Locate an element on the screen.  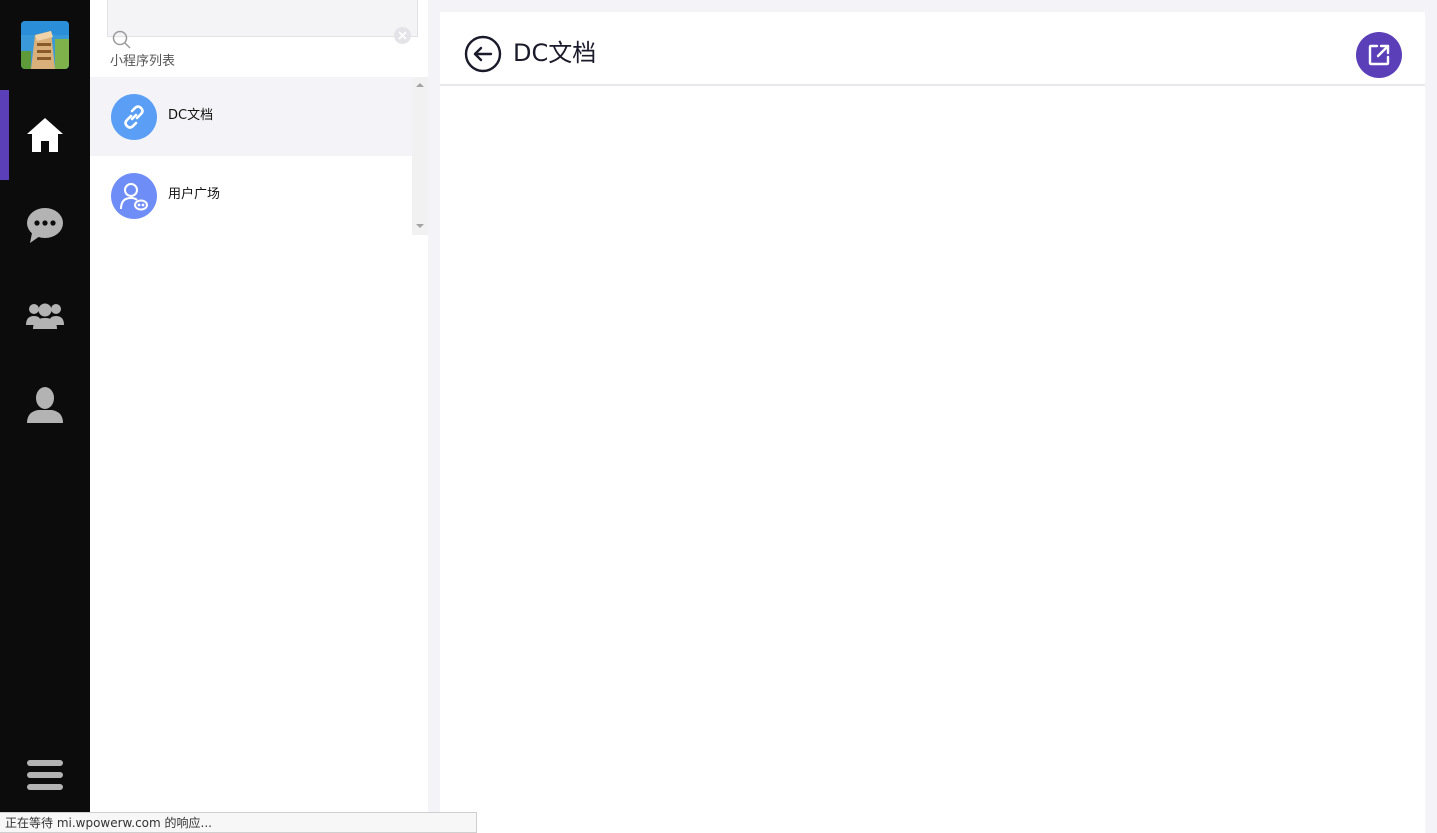
nav-profile is located at coordinates (45, 405).